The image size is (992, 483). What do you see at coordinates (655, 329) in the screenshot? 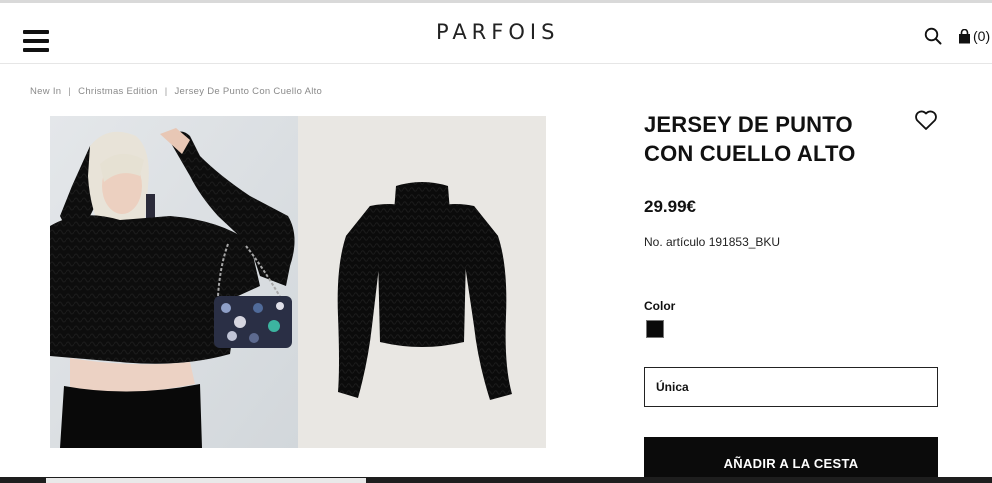
I see `color-swatch-black` at bounding box center [655, 329].